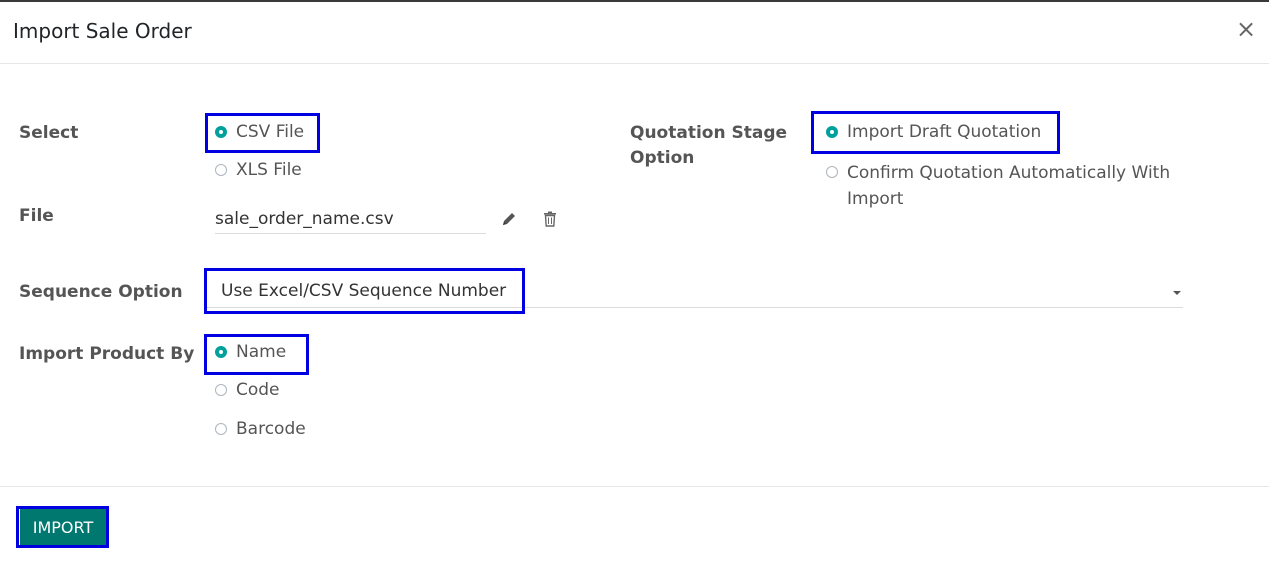 The width and height of the screenshot is (1269, 576). I want to click on highlight-box-name, so click(256, 354).